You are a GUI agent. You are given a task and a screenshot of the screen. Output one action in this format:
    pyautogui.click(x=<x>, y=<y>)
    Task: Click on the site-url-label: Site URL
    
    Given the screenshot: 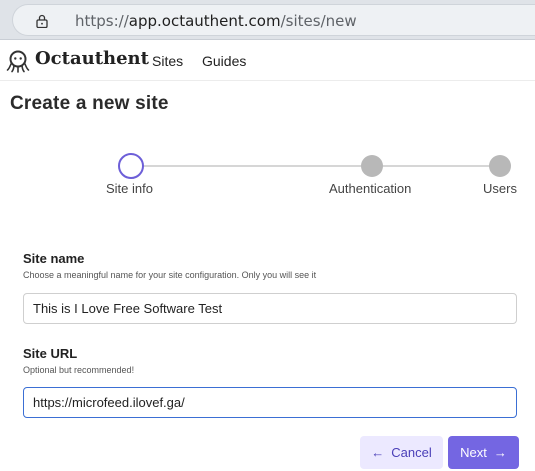 What is the action you would take?
    pyautogui.click(x=50, y=353)
    